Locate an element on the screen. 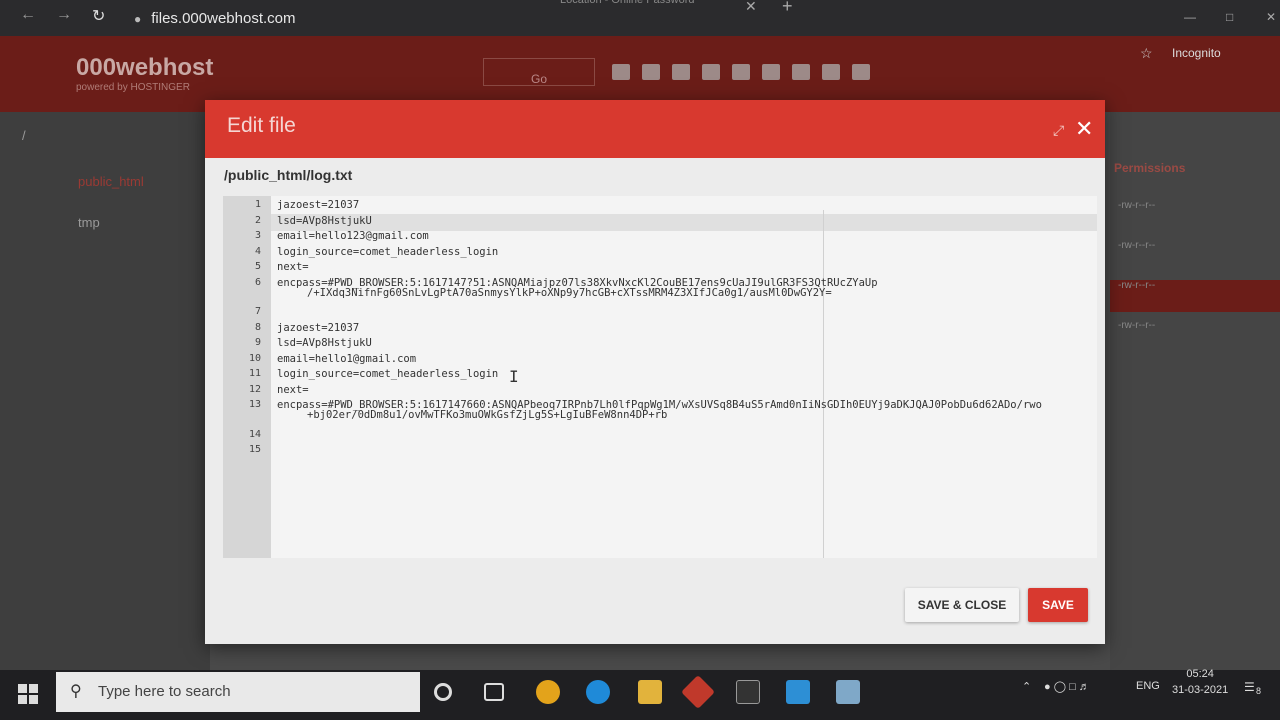 Image resolution: width=1280 pixels, height=720 pixels. search-icon: ⚲ is located at coordinates (76, 691).